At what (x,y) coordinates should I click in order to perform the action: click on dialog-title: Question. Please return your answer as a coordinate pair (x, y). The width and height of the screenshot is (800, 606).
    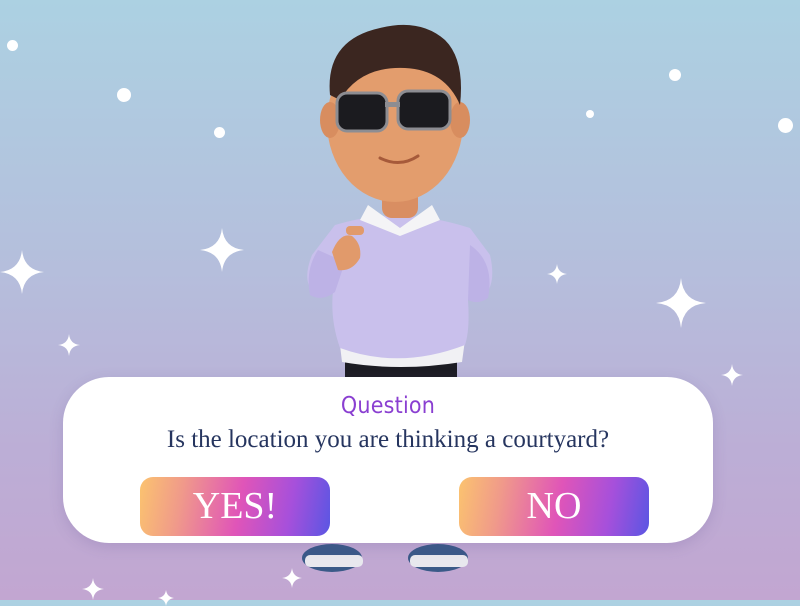
    Looking at the image, I should click on (388, 406).